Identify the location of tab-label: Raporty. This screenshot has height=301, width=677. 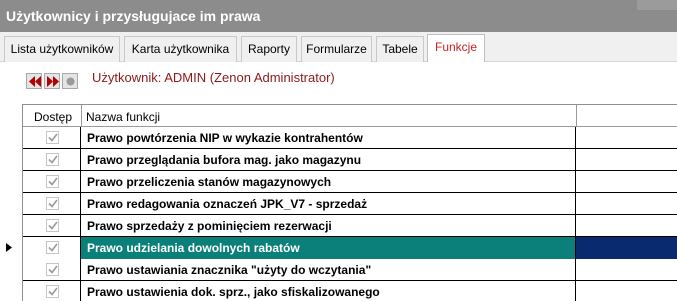
(269, 49).